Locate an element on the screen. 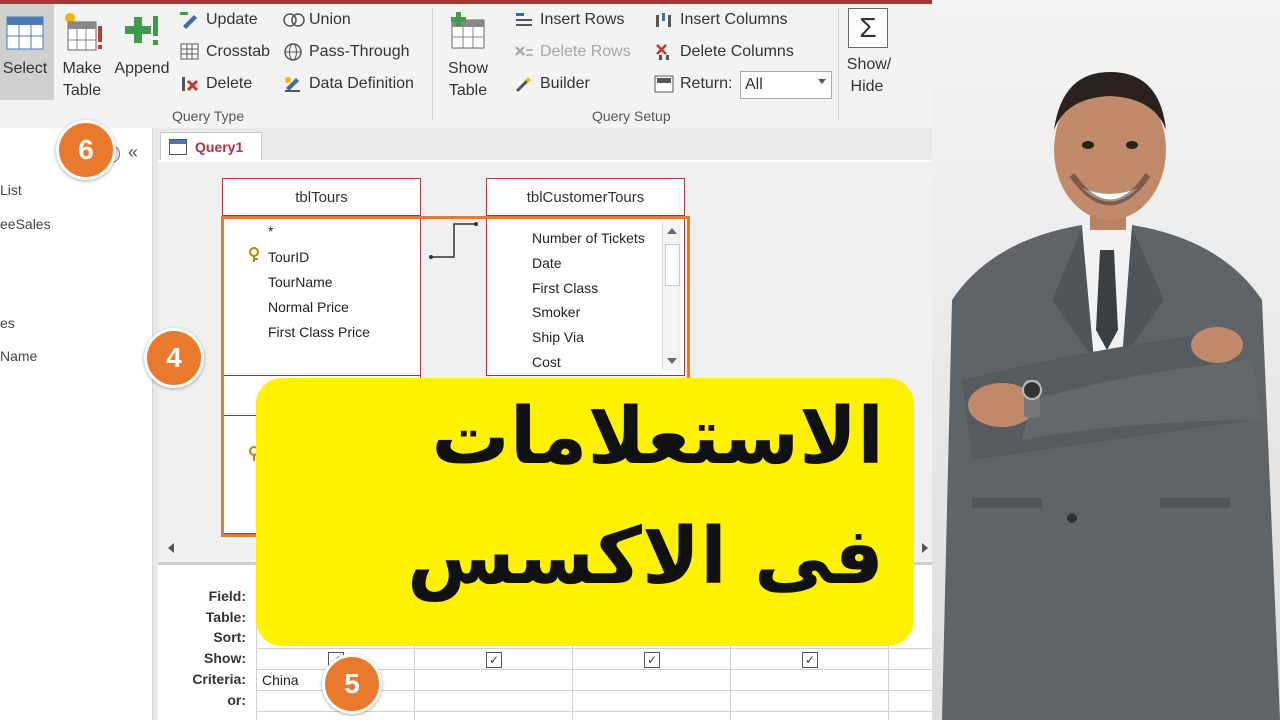 The height and width of the screenshot is (723, 1280). insert-rows-label: Insert Rows is located at coordinates (582, 19).